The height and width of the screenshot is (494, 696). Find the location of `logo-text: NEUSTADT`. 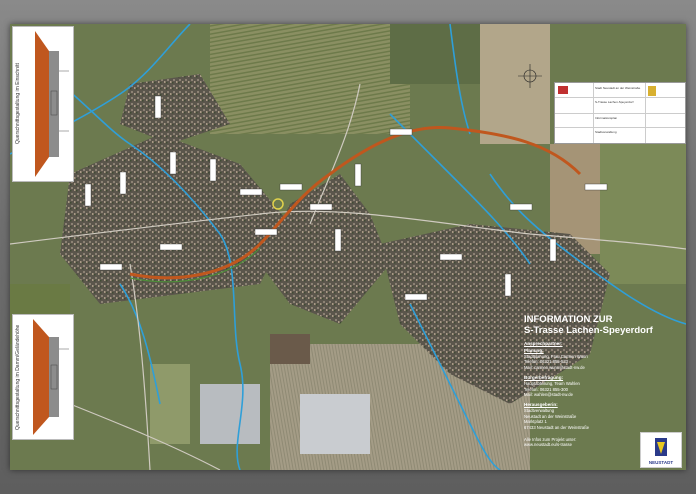

logo-text: NEUSTADT is located at coordinates (661, 462).